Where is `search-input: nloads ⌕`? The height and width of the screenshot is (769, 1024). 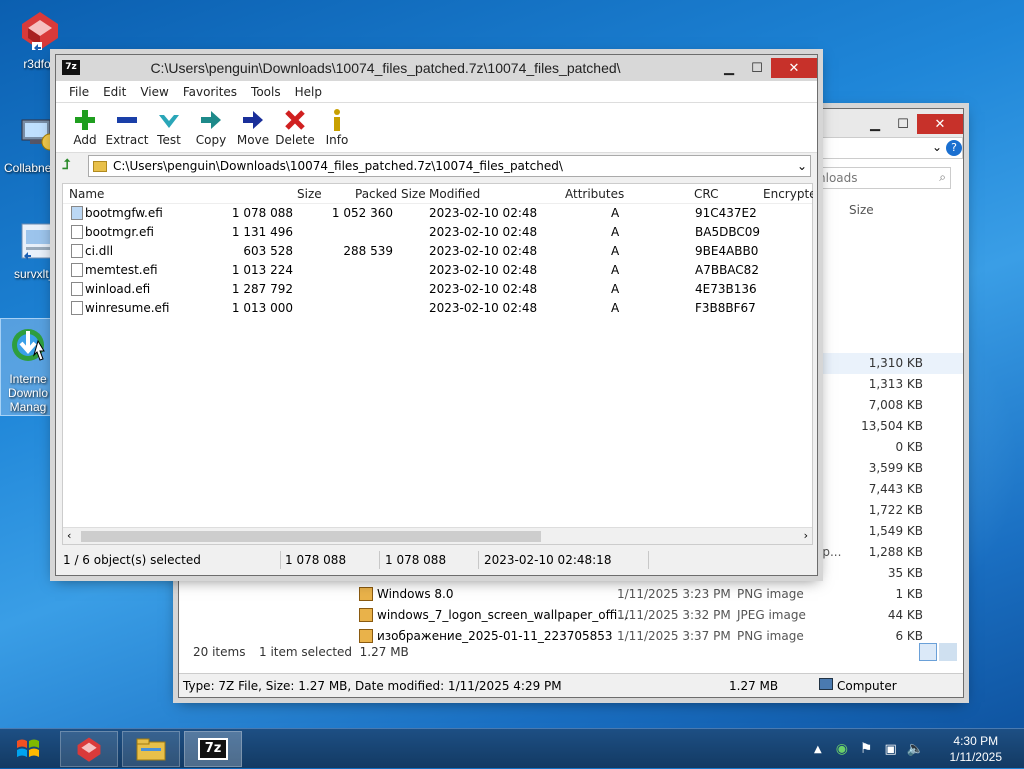 search-input: nloads ⌕ is located at coordinates (883, 178).